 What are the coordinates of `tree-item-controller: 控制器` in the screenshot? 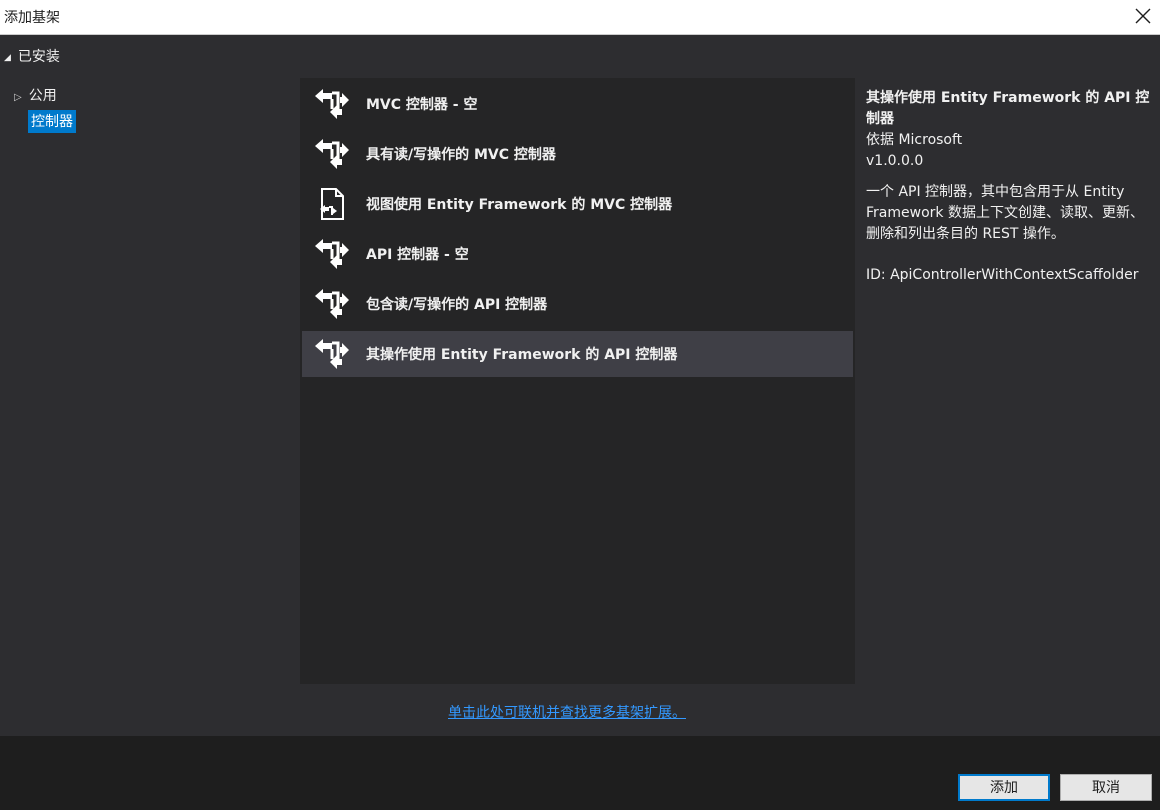 It's located at (52, 121).